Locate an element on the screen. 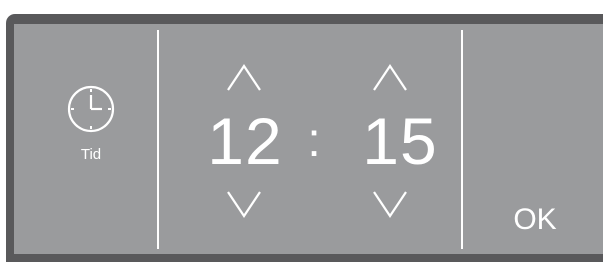 This screenshot has height=262, width=603. divider-right is located at coordinates (462, 139).